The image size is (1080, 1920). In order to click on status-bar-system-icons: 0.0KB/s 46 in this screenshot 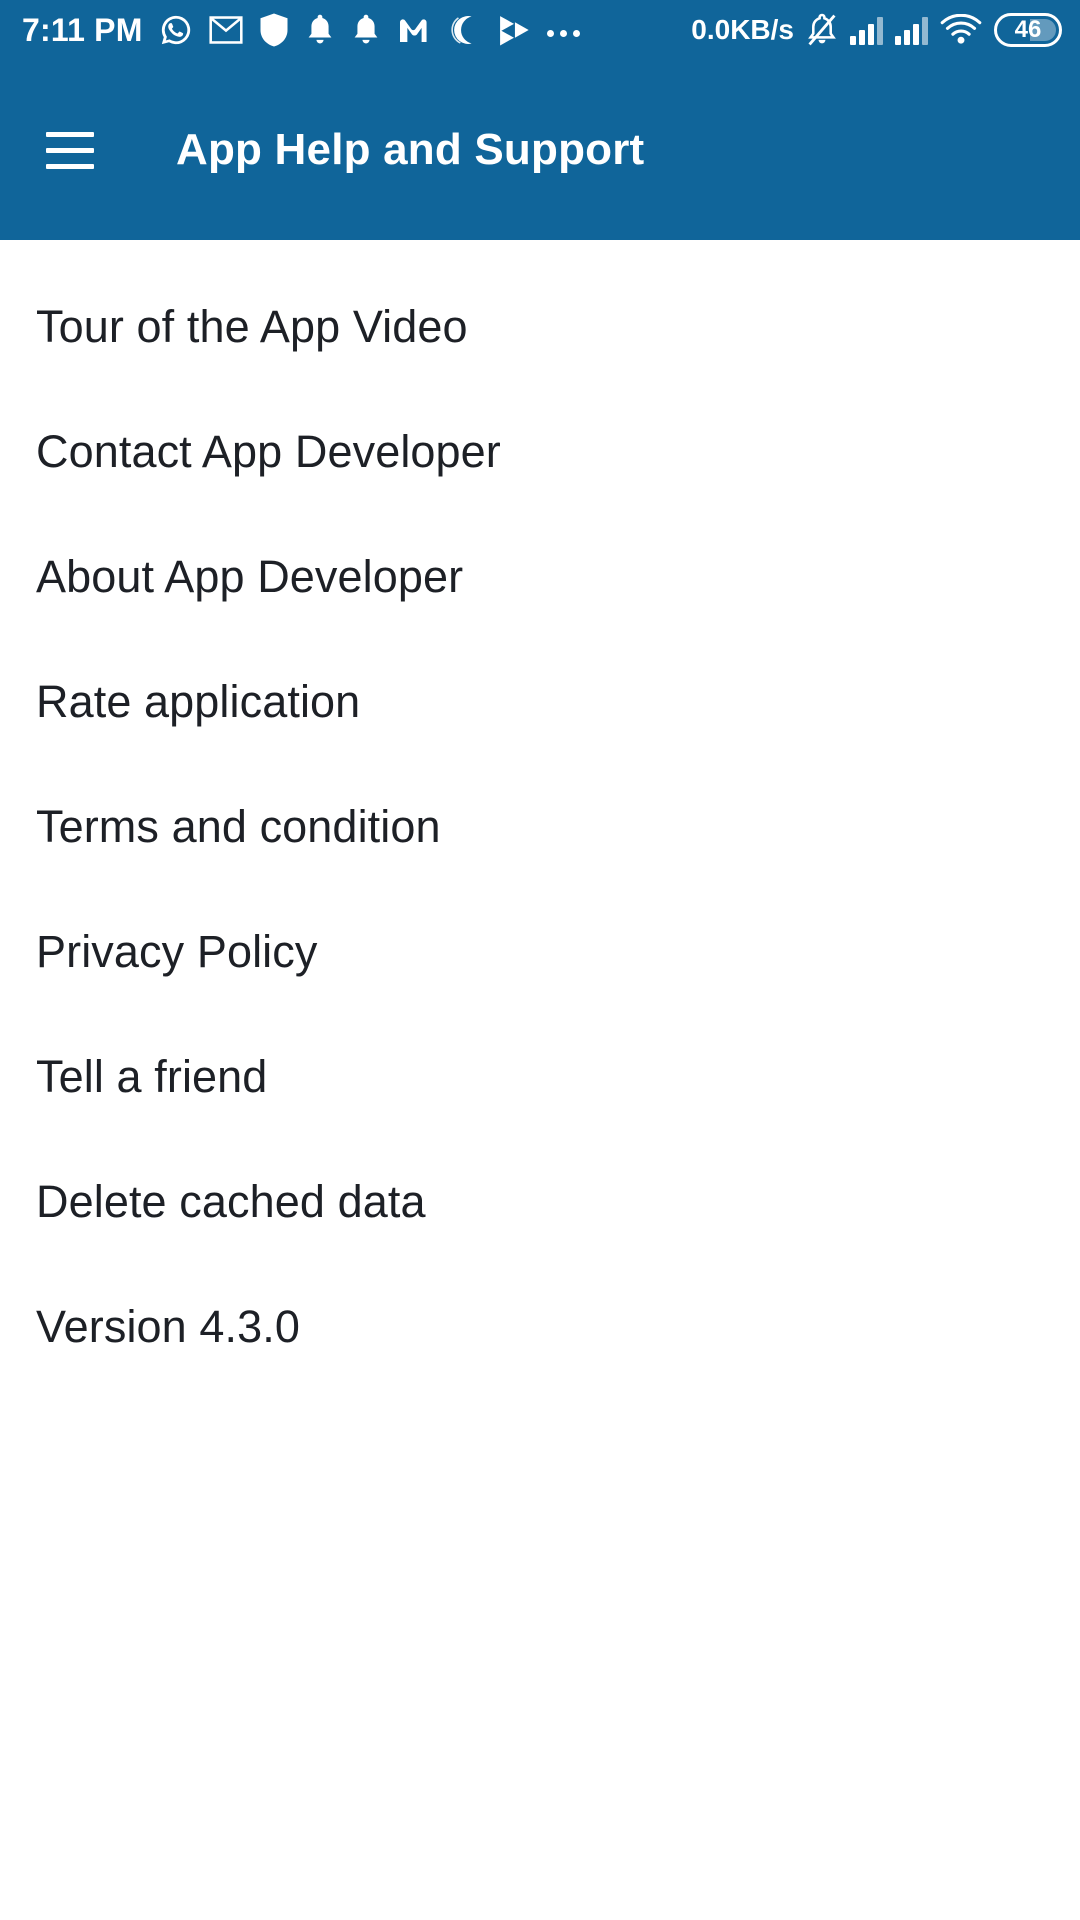, I will do `click(876, 30)`.